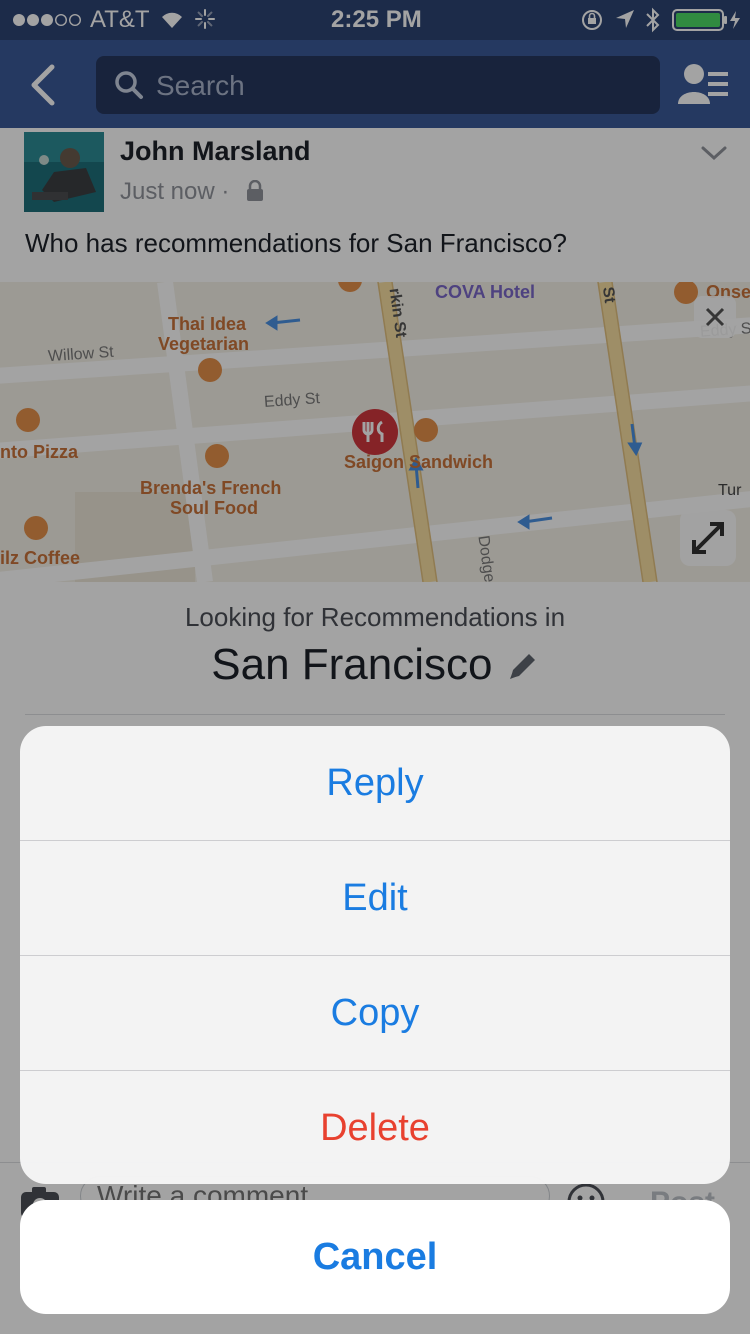 This screenshot has height=1334, width=750. I want to click on edit-button: Edit, so click(375, 898).